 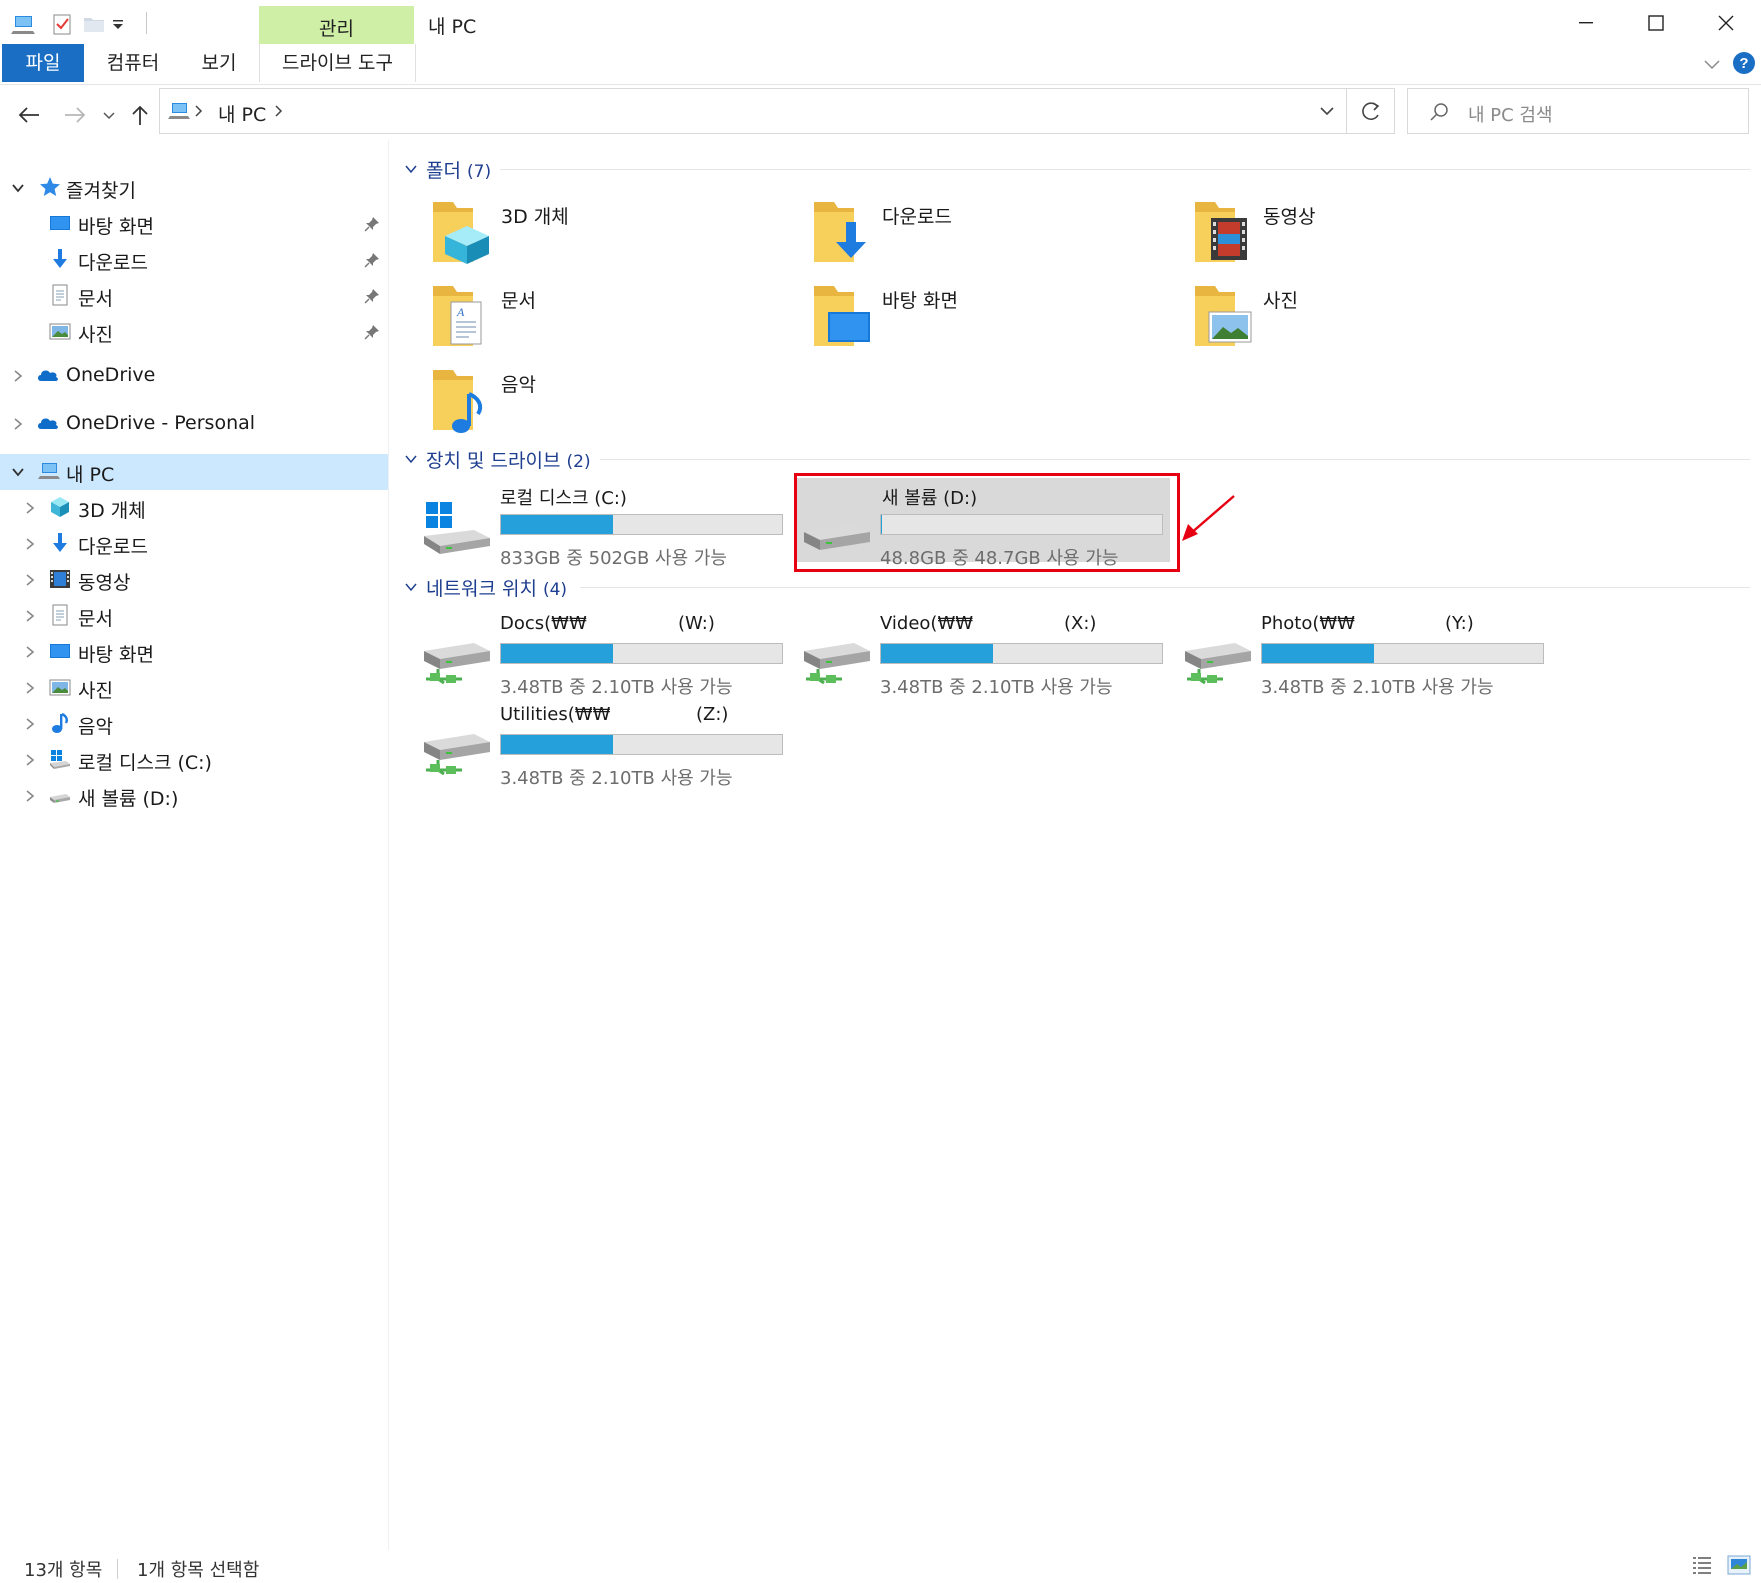 What do you see at coordinates (242, 113) in the screenshot?
I see `breadcrumb-this-pc: 내 PC` at bounding box center [242, 113].